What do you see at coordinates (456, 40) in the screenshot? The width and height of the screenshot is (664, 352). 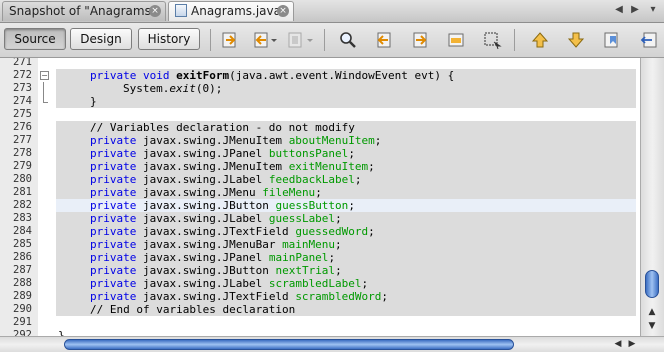 I see `toggle-highlight-icon` at bounding box center [456, 40].